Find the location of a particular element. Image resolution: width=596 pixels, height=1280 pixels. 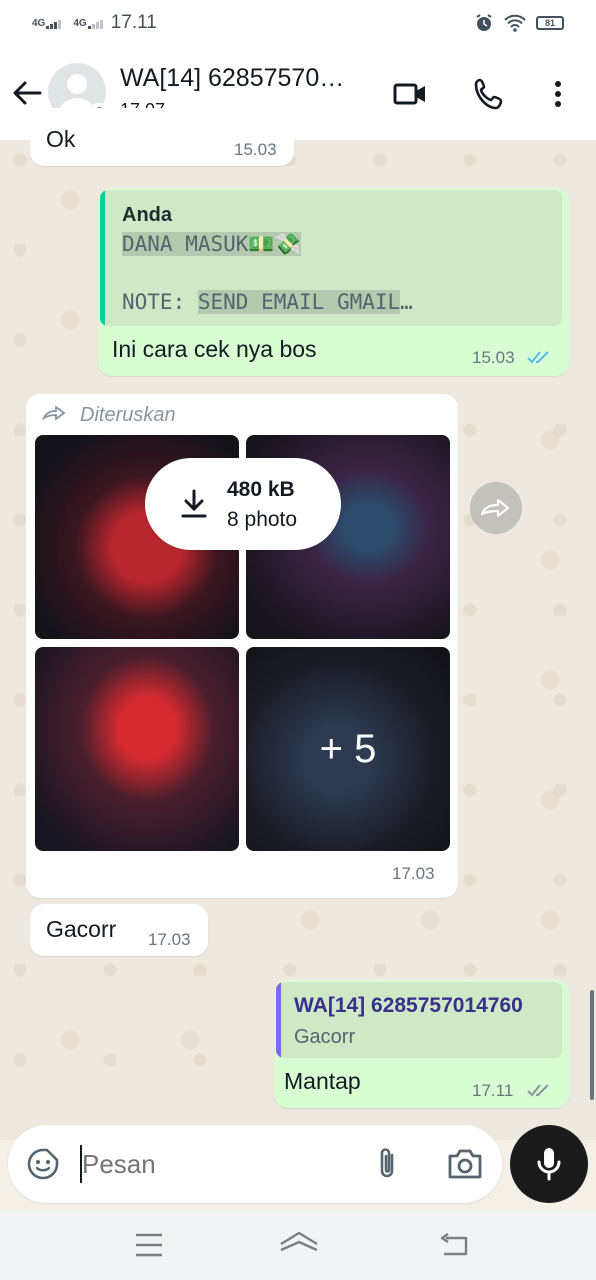

home-icon is located at coordinates (299, 1245).